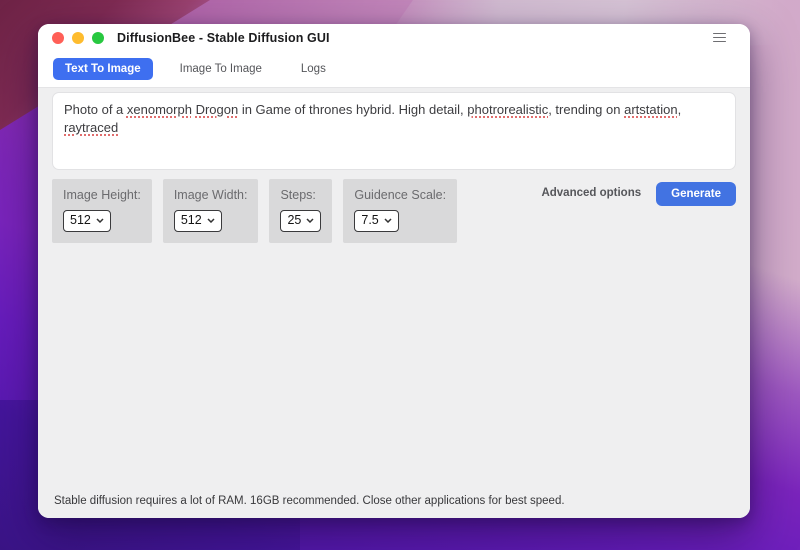 The width and height of the screenshot is (800, 550). I want to click on prompt-misspelled-word: xenomorph, so click(159, 109).